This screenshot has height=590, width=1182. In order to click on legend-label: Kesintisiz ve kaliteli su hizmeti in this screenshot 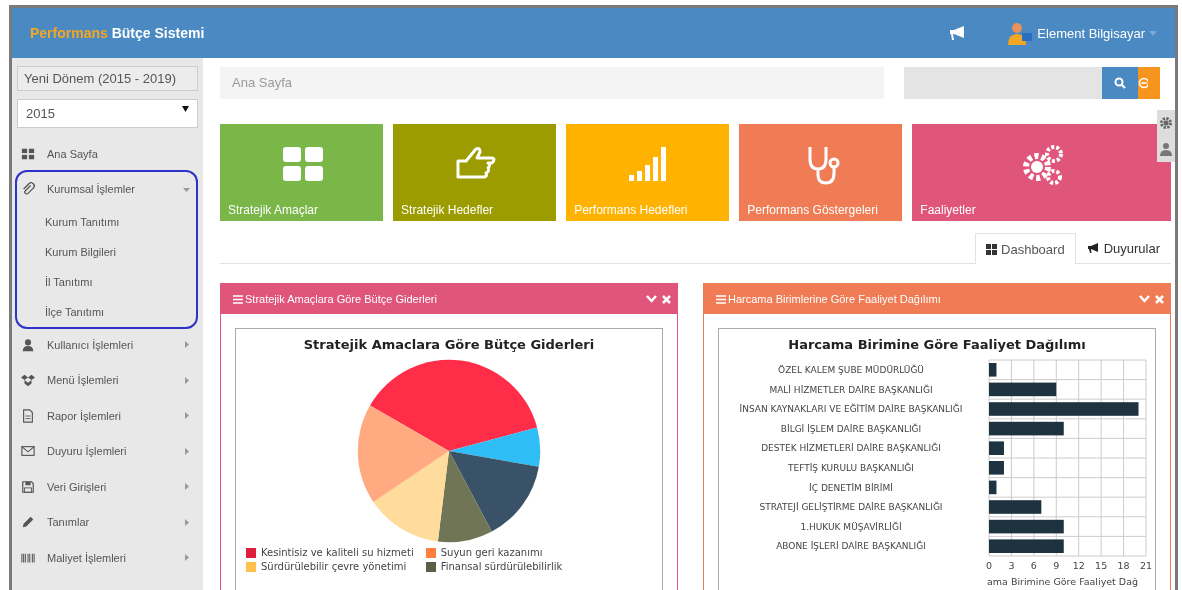, I will do `click(337, 552)`.